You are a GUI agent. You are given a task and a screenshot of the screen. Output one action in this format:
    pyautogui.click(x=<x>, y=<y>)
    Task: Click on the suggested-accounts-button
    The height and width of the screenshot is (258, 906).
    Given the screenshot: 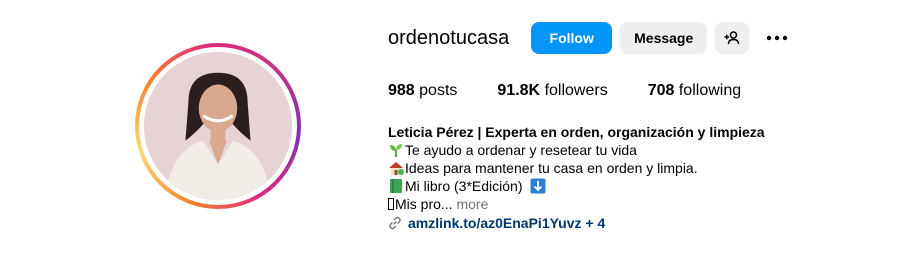 What is the action you would take?
    pyautogui.click(x=732, y=38)
    